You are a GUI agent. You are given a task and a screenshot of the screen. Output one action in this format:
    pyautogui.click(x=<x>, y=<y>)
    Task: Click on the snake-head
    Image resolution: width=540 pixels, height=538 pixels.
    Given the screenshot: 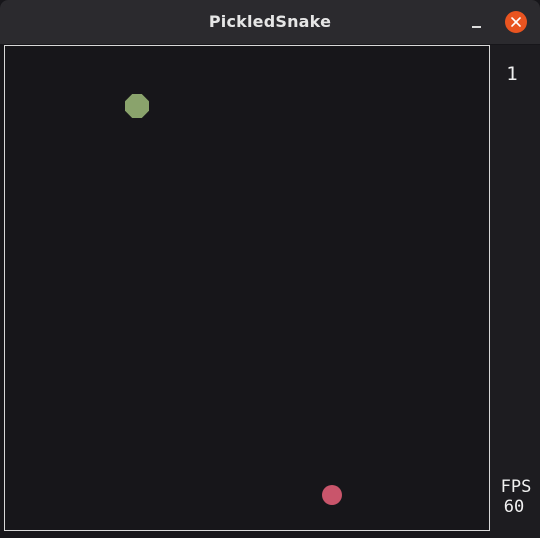 What is the action you would take?
    pyautogui.click(x=332, y=495)
    